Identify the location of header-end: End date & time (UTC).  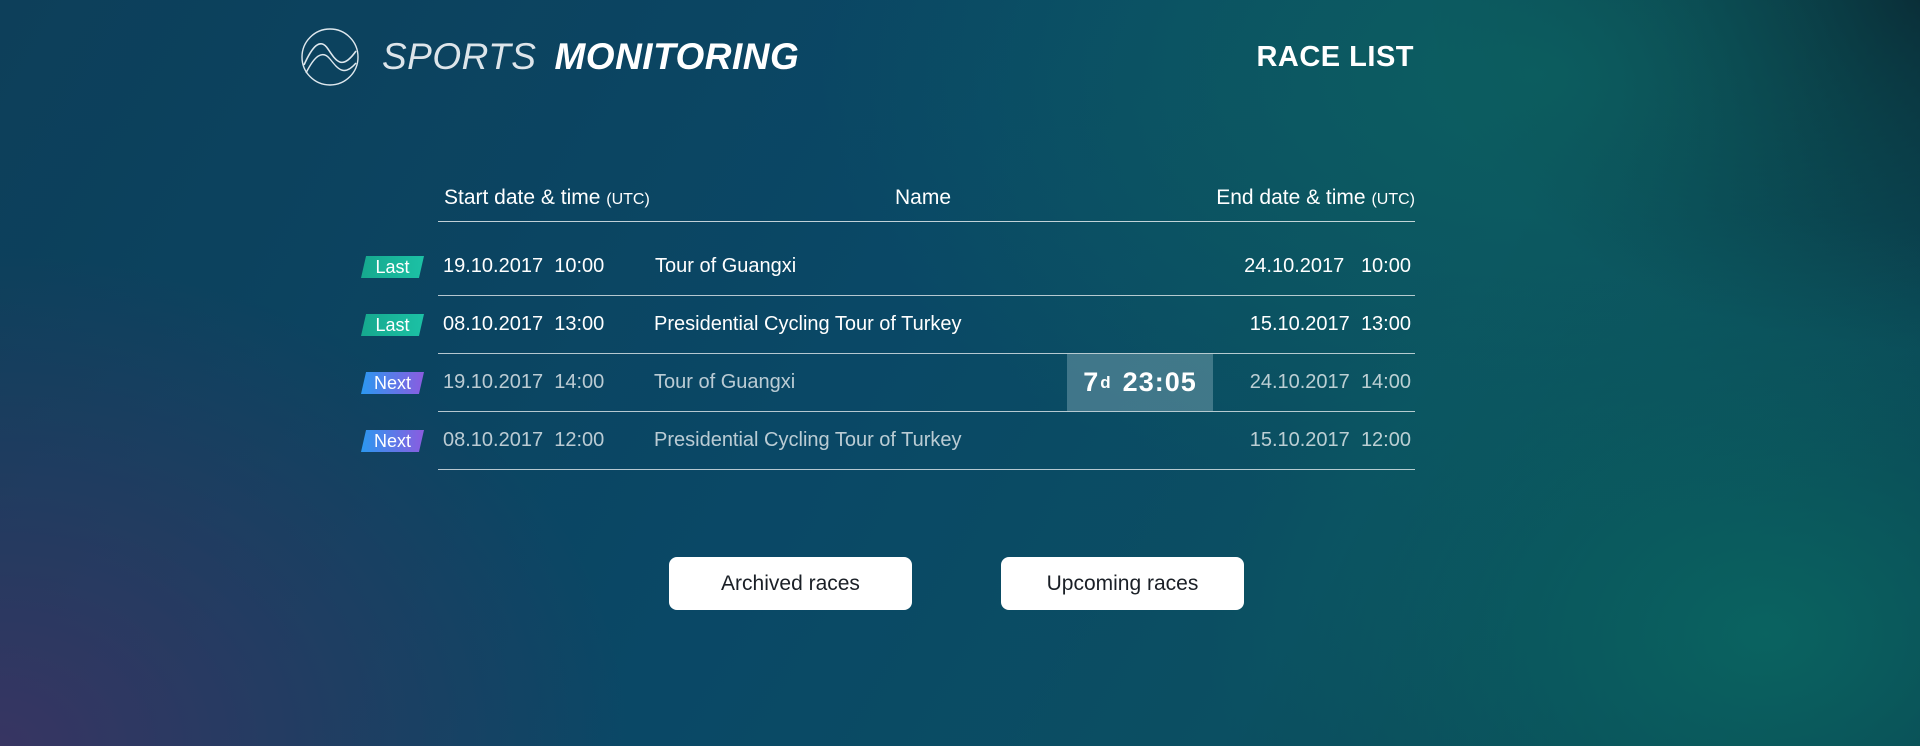
(1315, 198).